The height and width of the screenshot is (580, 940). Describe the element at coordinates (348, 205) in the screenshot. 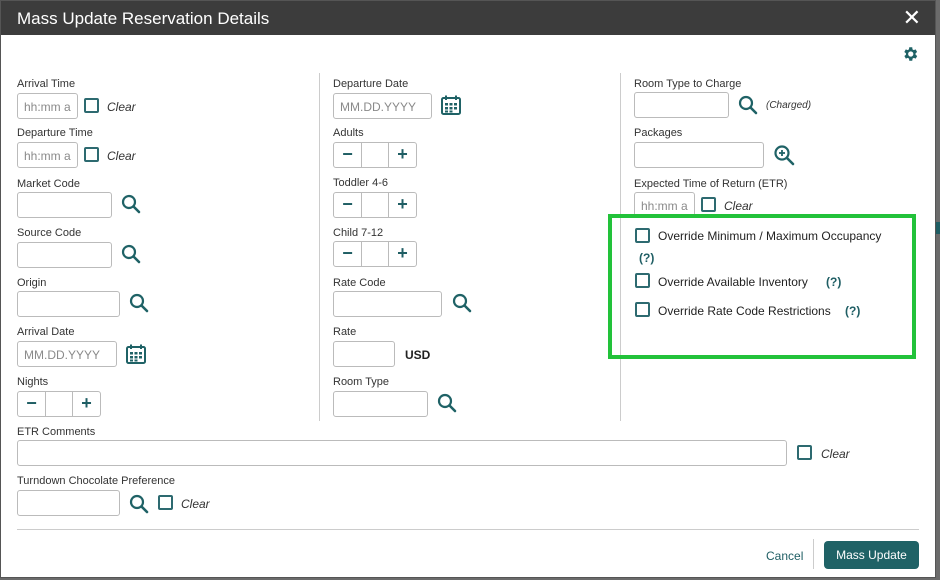

I see `toddler-decrement-button: −` at that location.